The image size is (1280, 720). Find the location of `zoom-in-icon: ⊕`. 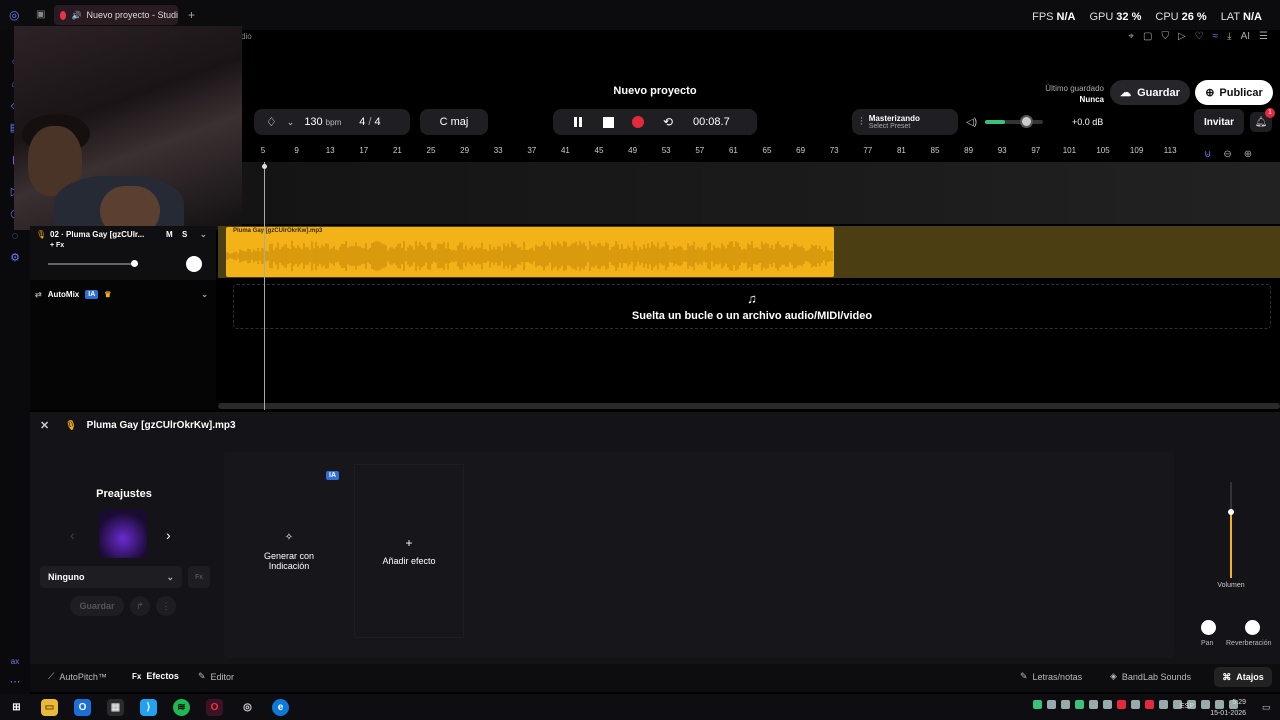

zoom-in-icon: ⊕ is located at coordinates (1248, 154).